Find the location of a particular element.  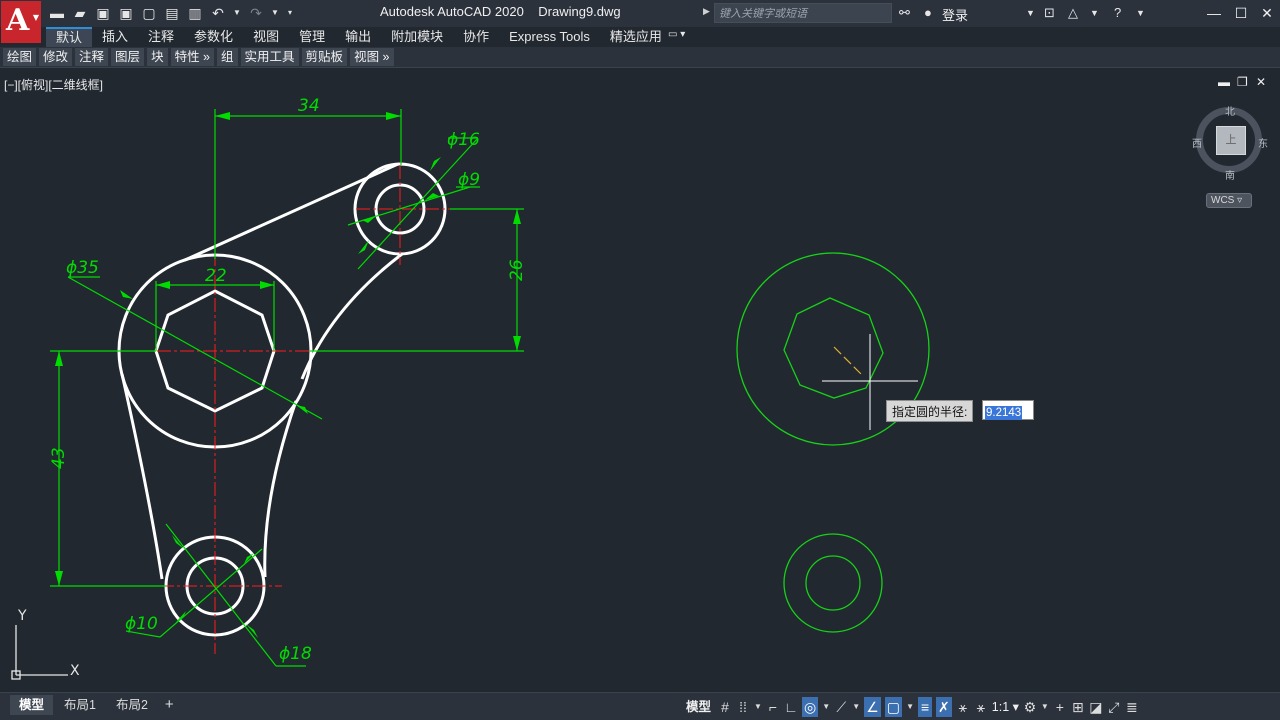

save-as-icon: ▣ is located at coordinates (126, 13).